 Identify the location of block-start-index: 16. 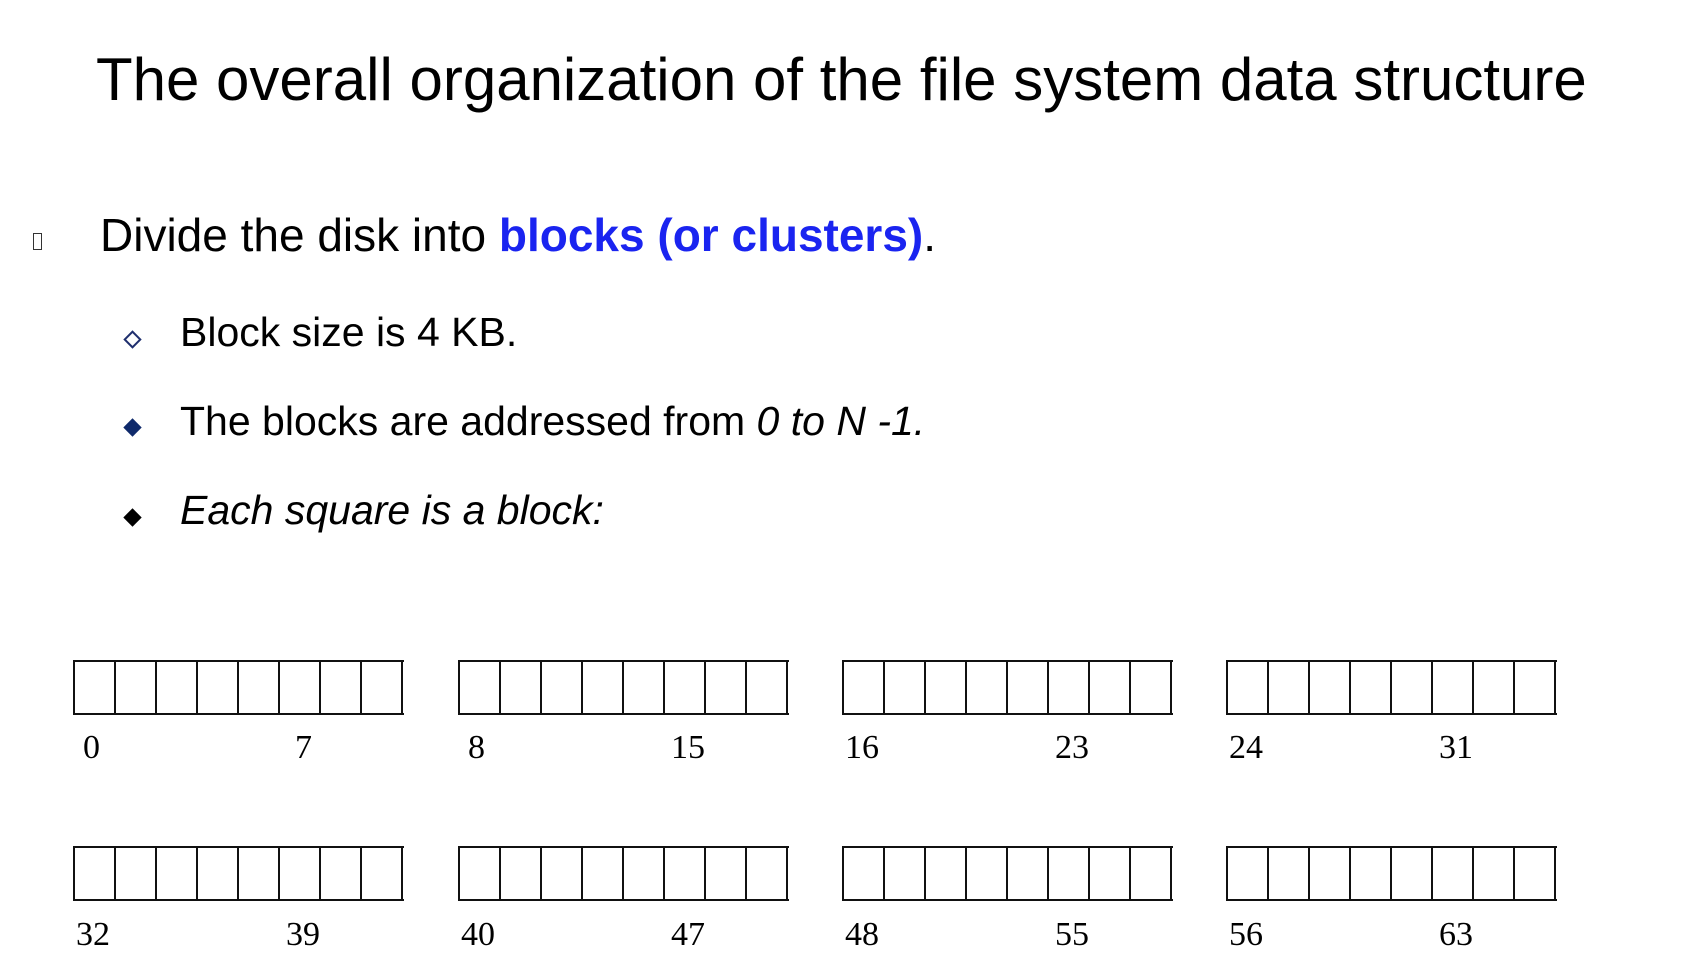
(862, 747).